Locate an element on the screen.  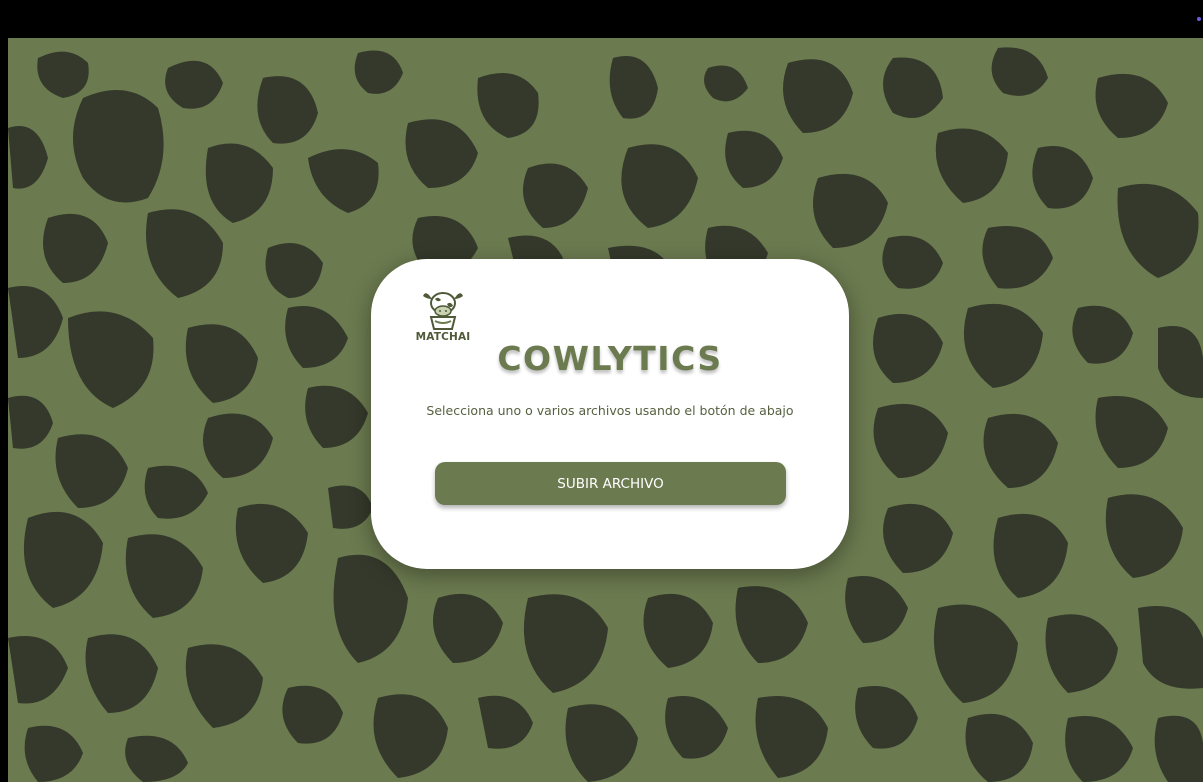
upload-file-button: SUBIR ARCHIVO is located at coordinates (610, 483).